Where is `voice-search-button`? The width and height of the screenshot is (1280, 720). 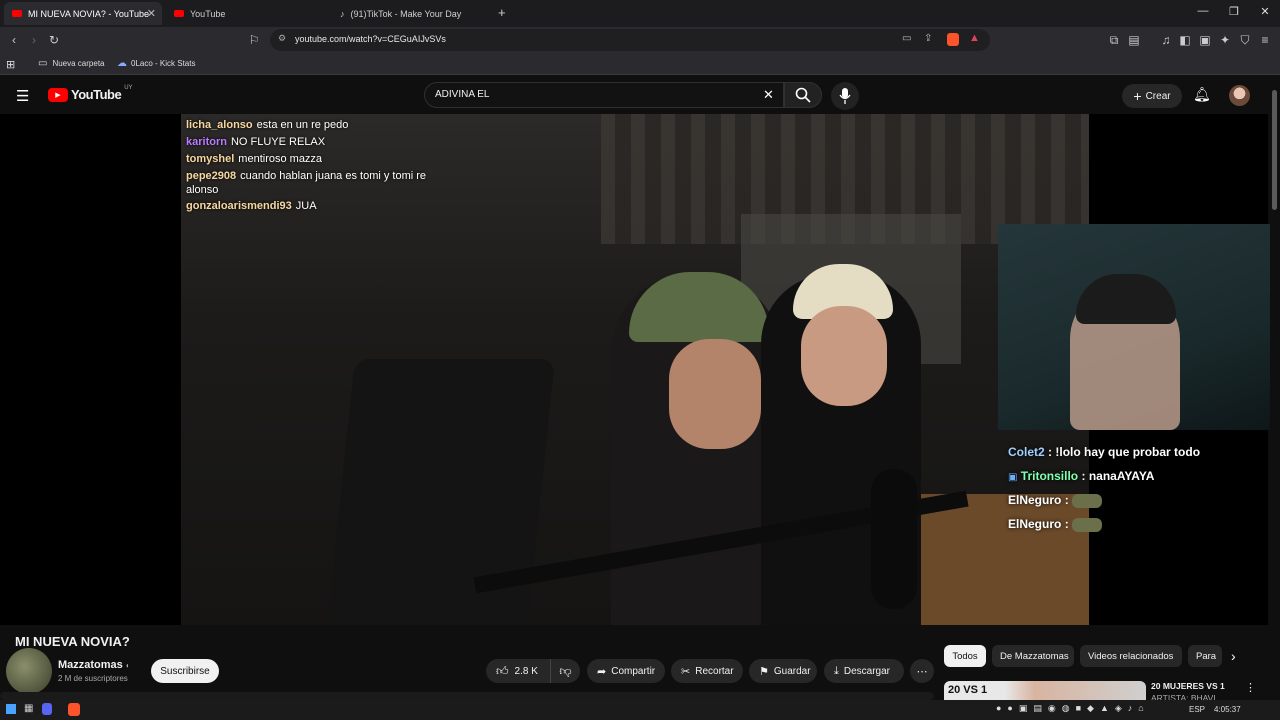
voice-search-button is located at coordinates (845, 96).